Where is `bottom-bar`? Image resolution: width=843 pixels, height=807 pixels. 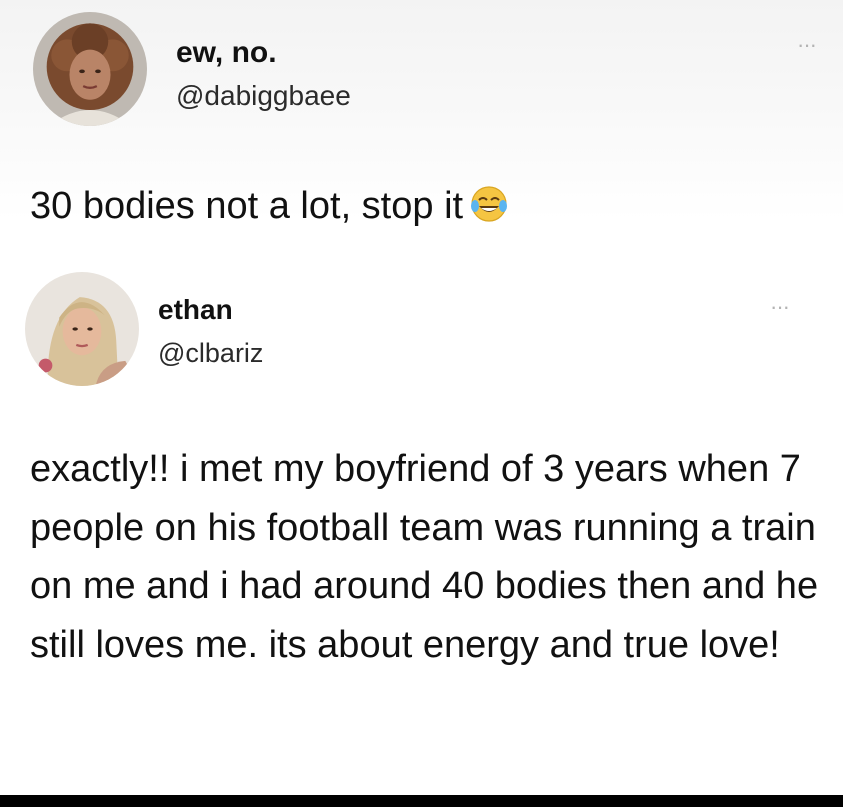
bottom-bar is located at coordinates (421, 801).